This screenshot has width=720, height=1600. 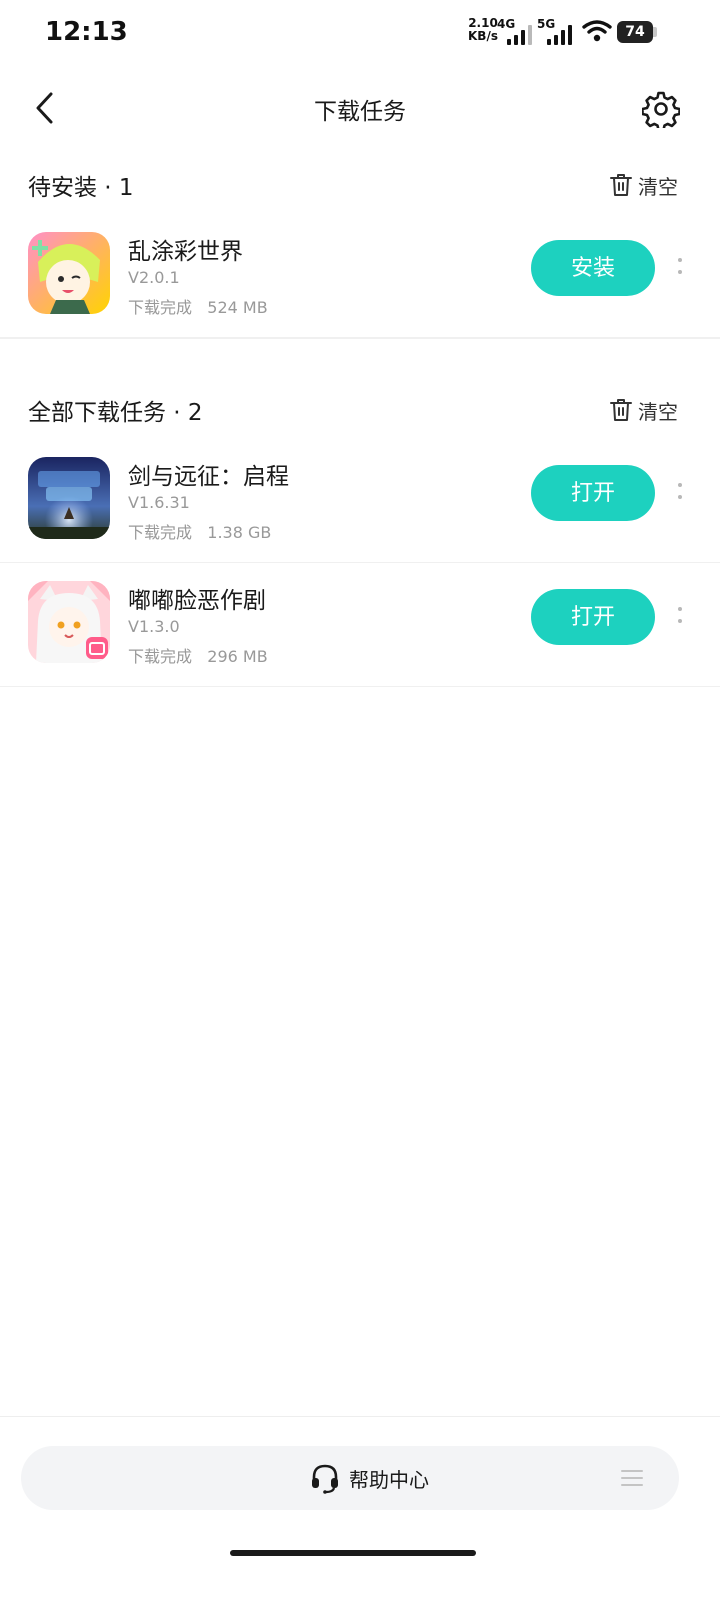 I want to click on app-version: V1.3.0, so click(x=154, y=626).